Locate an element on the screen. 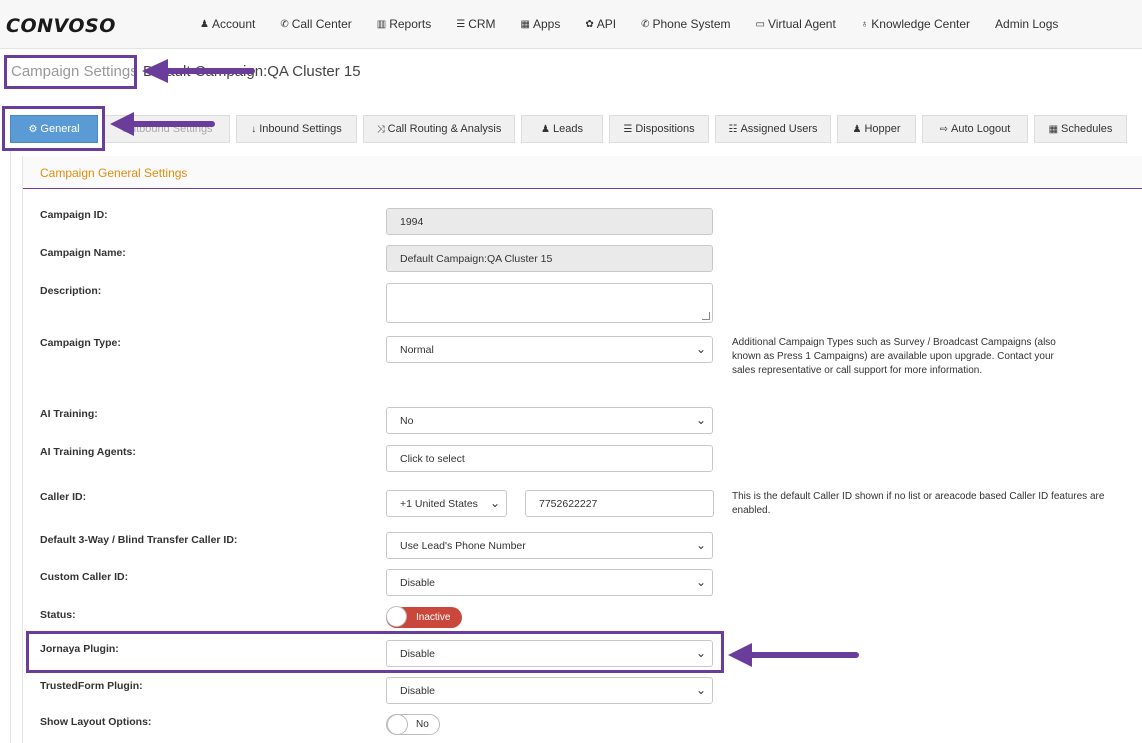 This screenshot has width=1142, height=743. highlight-box-jornaya is located at coordinates (375, 652).